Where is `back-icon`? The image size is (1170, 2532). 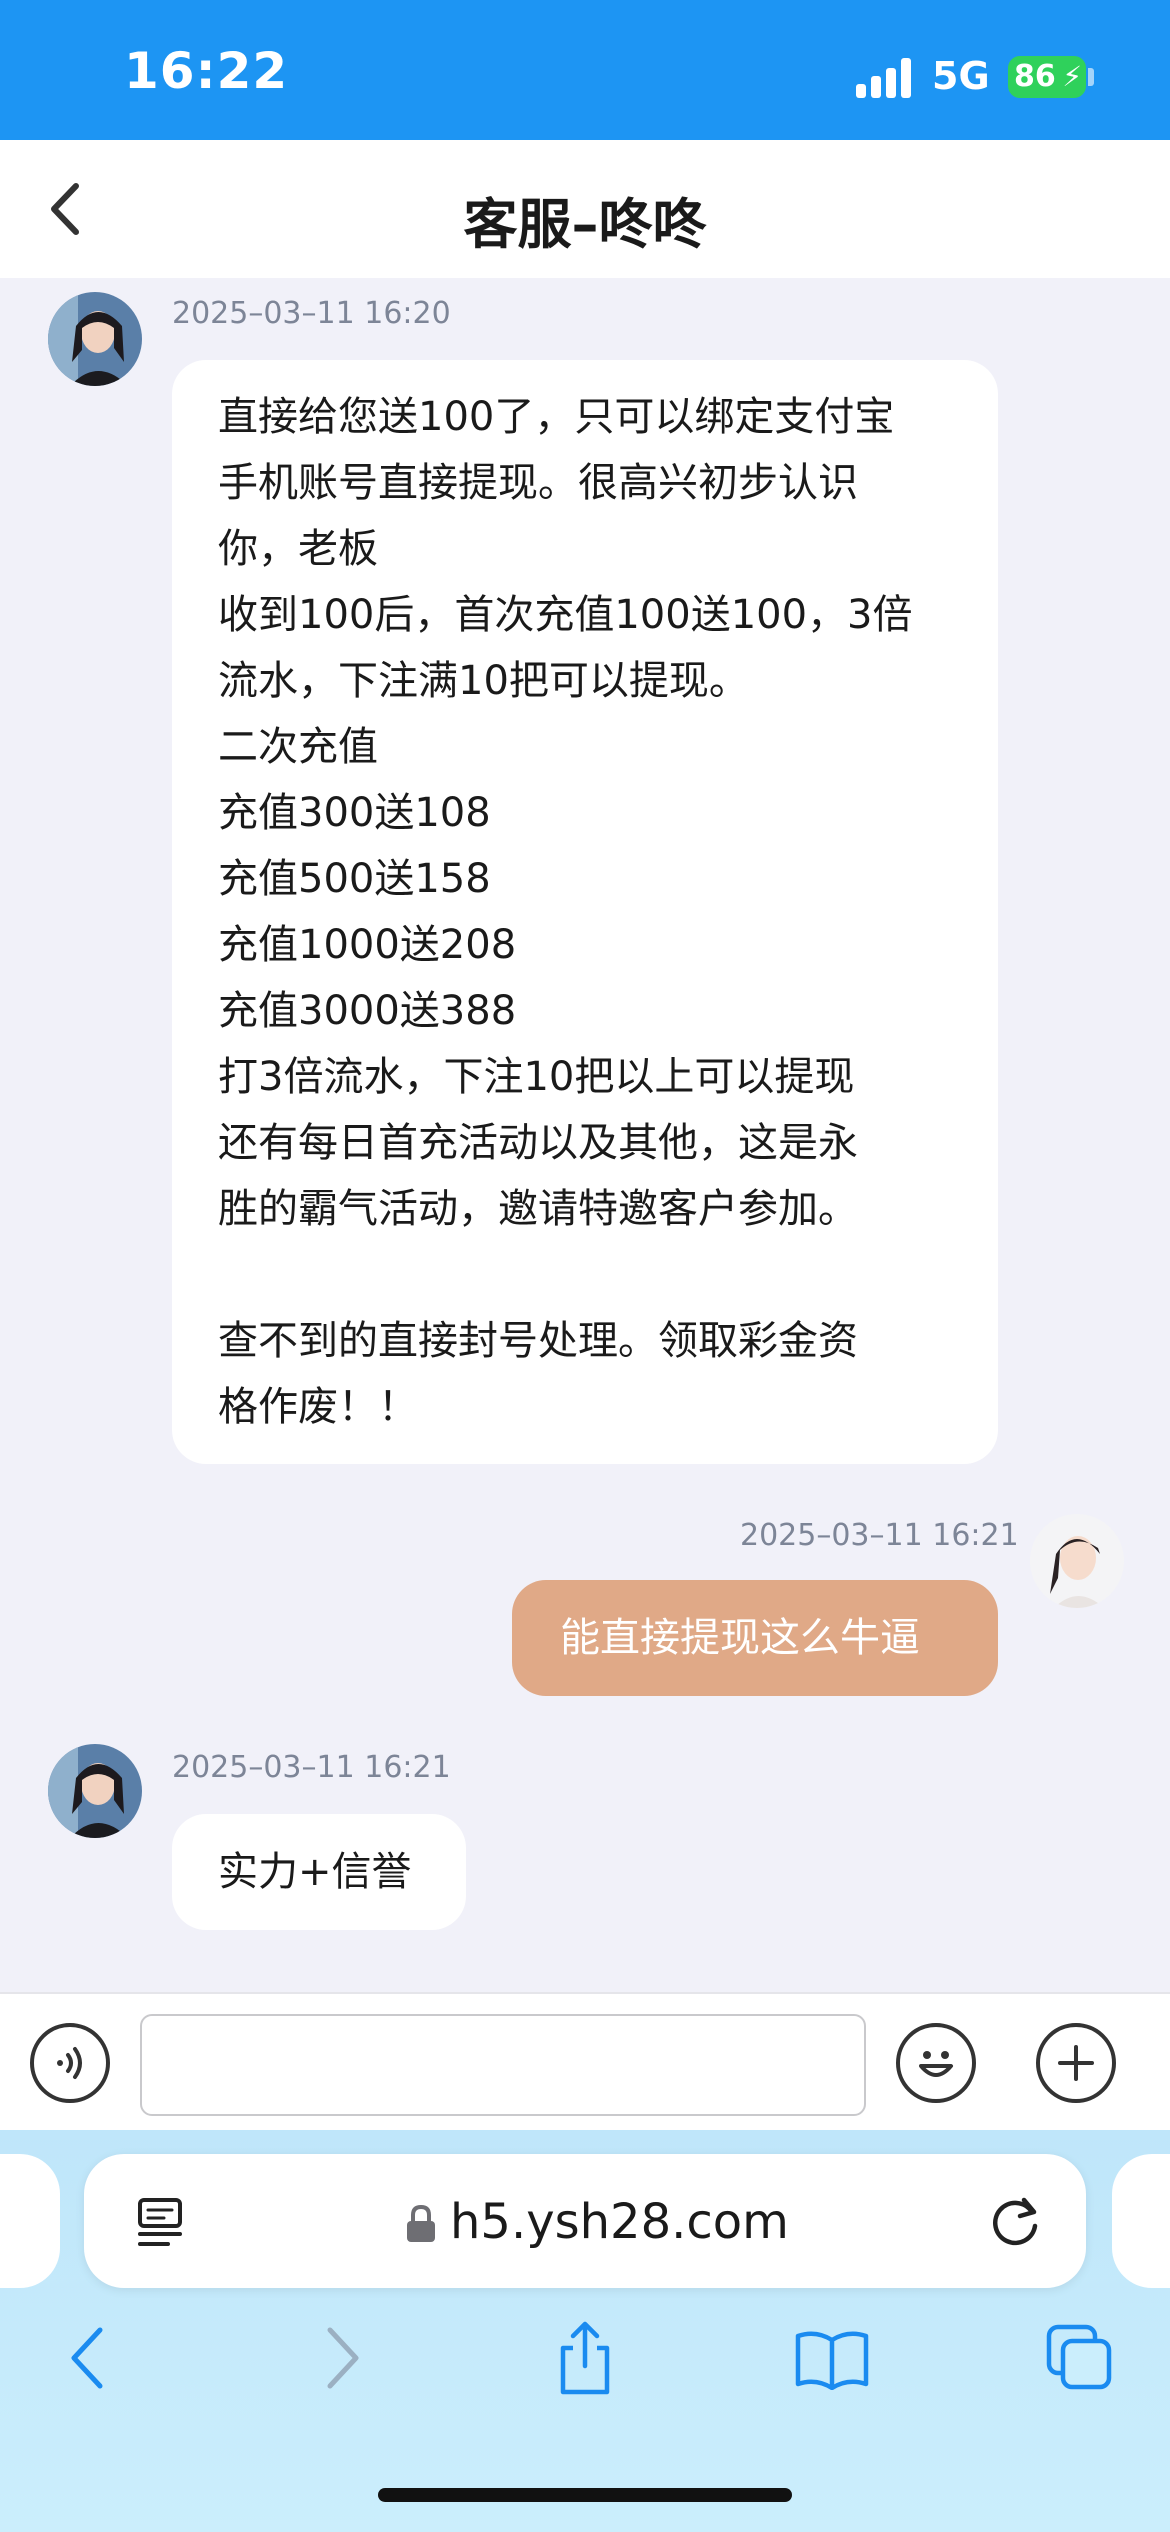
back-icon is located at coordinates (87, 2358).